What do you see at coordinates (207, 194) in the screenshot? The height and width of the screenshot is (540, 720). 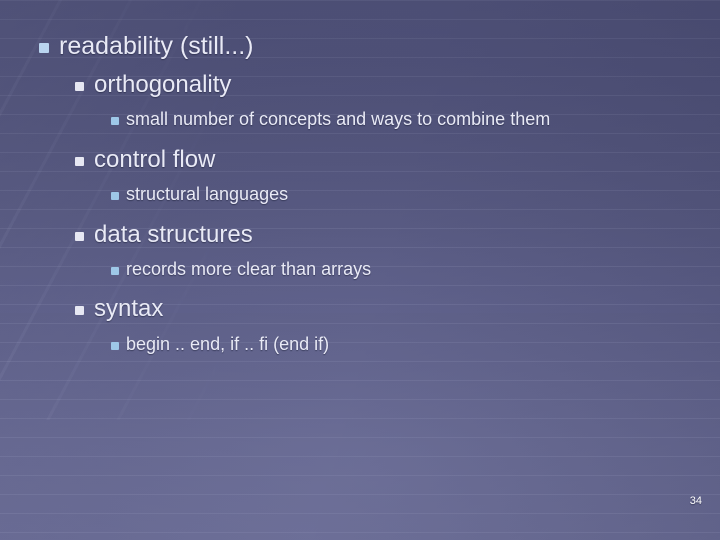 I see `outline-item-label: structural languages` at bounding box center [207, 194].